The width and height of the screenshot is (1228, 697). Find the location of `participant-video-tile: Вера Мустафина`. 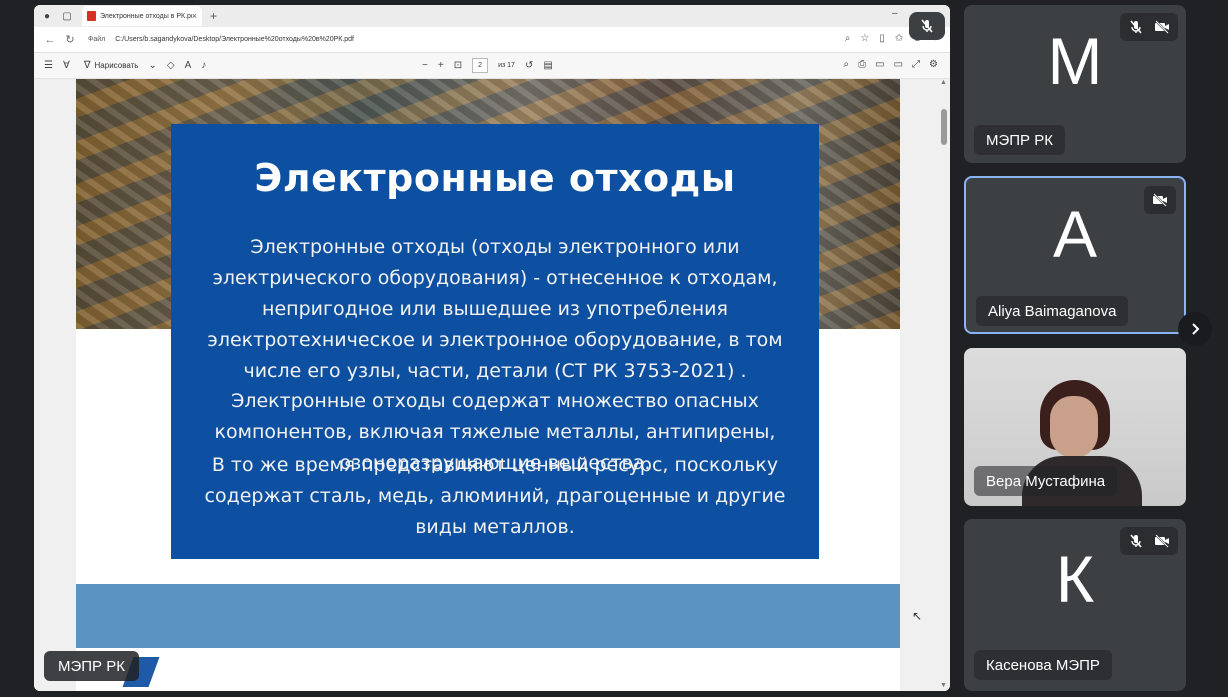

participant-video-tile: Вера Мустафина is located at coordinates (1075, 427).